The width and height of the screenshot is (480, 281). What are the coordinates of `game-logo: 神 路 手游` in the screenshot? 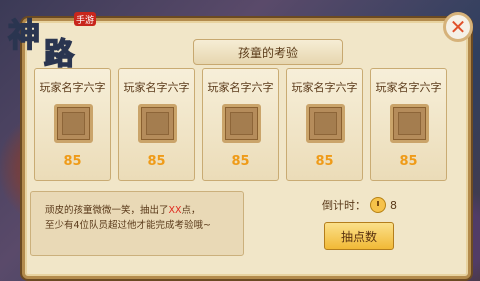 It's located at (51, 40).